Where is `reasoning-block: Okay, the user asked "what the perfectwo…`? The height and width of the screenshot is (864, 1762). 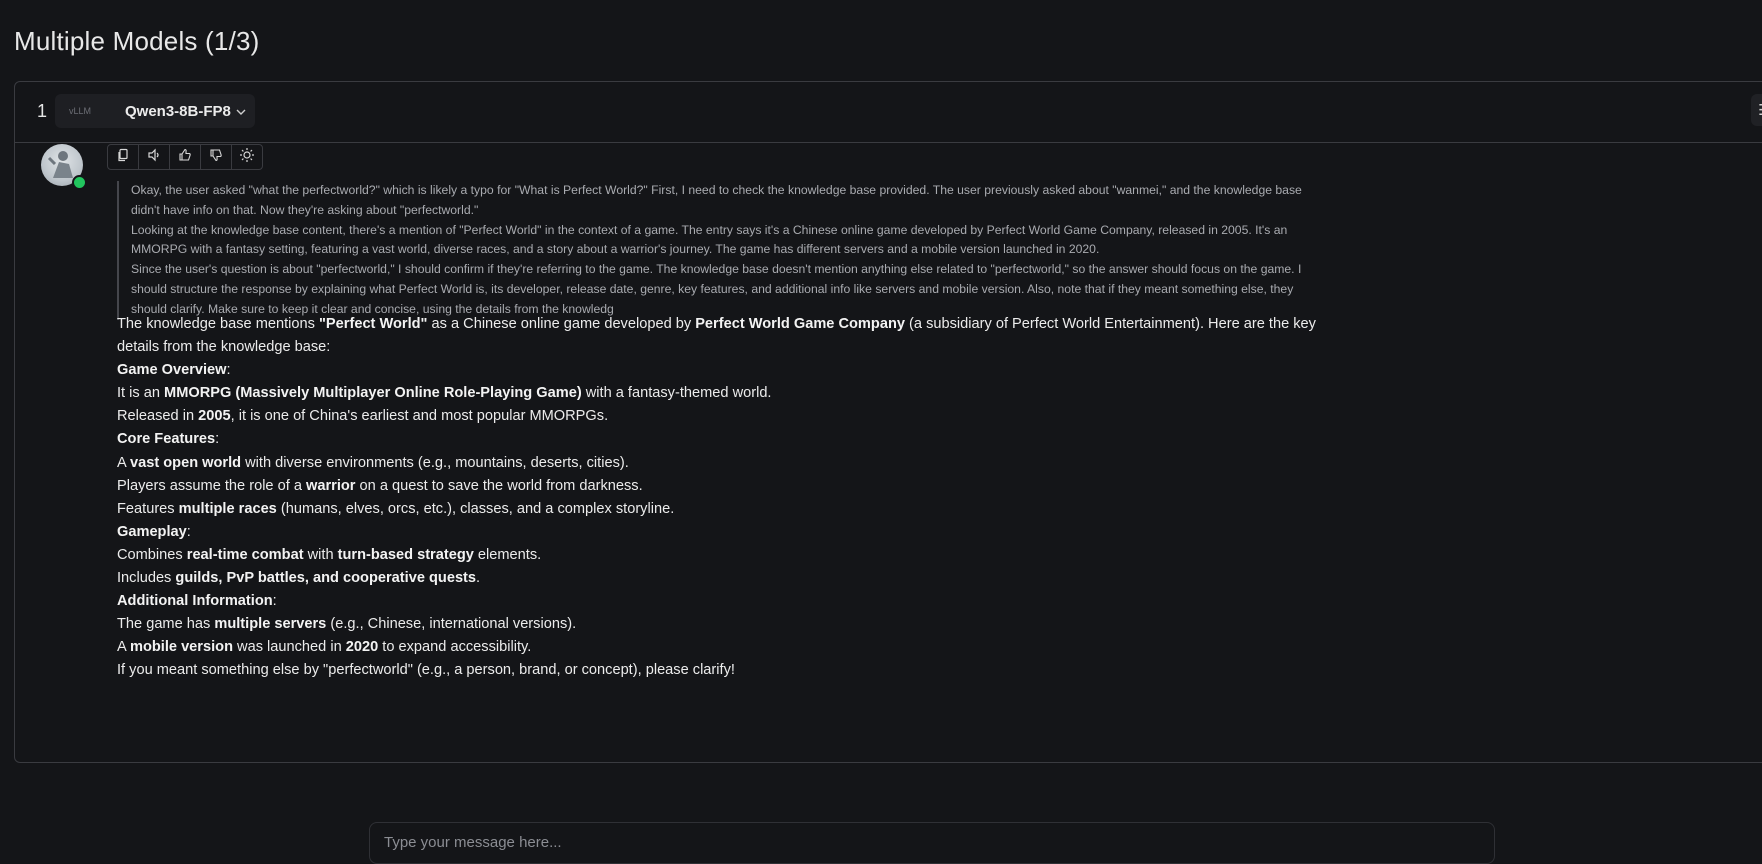
reasoning-block: Okay, the user asked "what the perfectwo… is located at coordinates (719, 250).